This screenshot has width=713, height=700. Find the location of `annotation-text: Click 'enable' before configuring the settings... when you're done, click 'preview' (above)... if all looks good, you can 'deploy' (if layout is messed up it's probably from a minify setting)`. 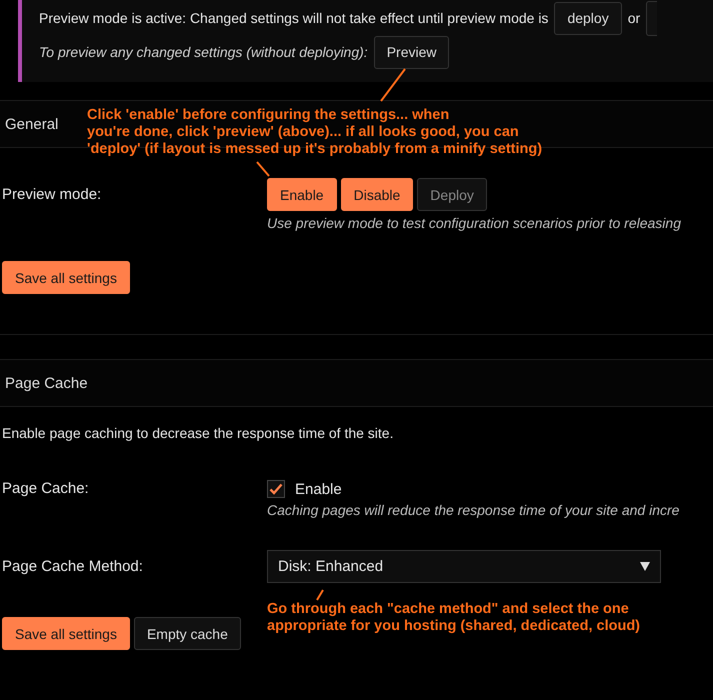

annotation-text: Click 'enable' before configuring the settings... when you're done, click 'preview' (above)... if all looks good, you can 'deploy' (if layout is messed up it's probably from a minify setting) is located at coordinates (314, 132).